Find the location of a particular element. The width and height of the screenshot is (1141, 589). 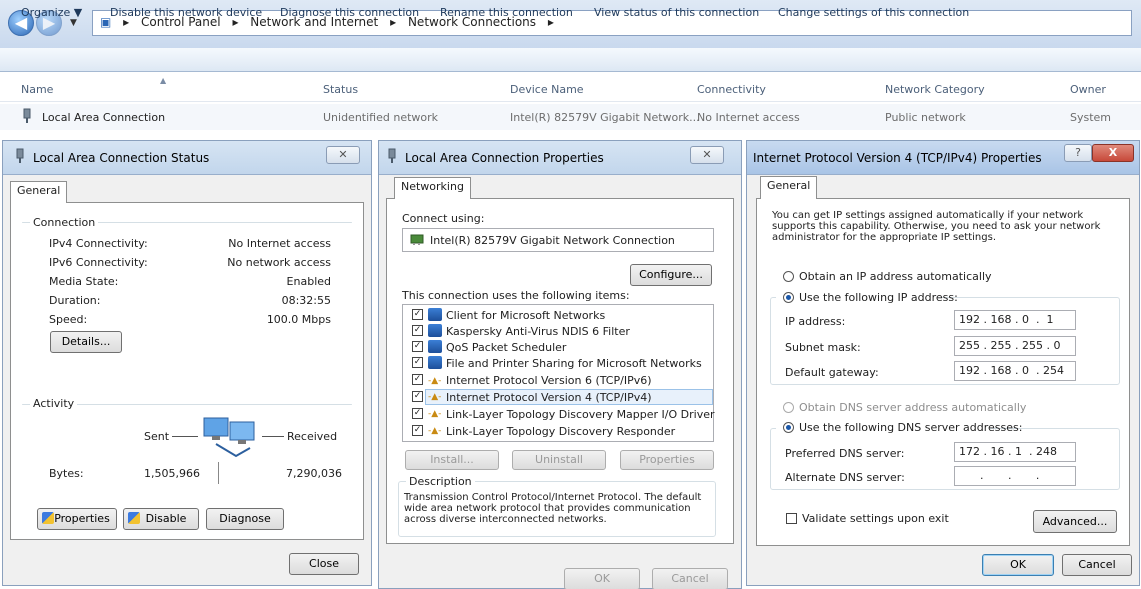

uninstall-button: Uninstall is located at coordinates (559, 460).